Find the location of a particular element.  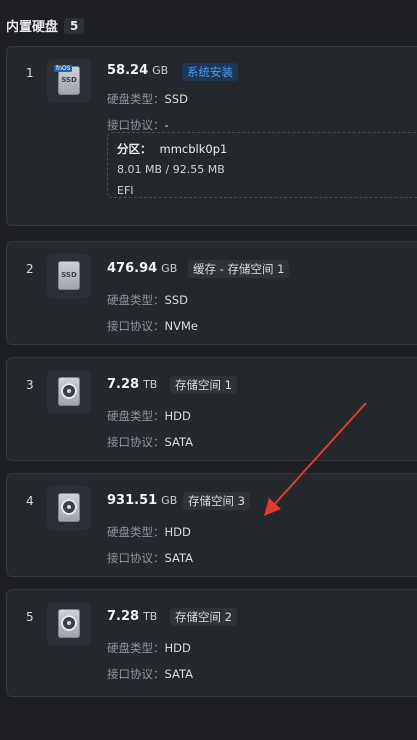

partition-name: 分区： mmcblk0p1 is located at coordinates (172, 149).